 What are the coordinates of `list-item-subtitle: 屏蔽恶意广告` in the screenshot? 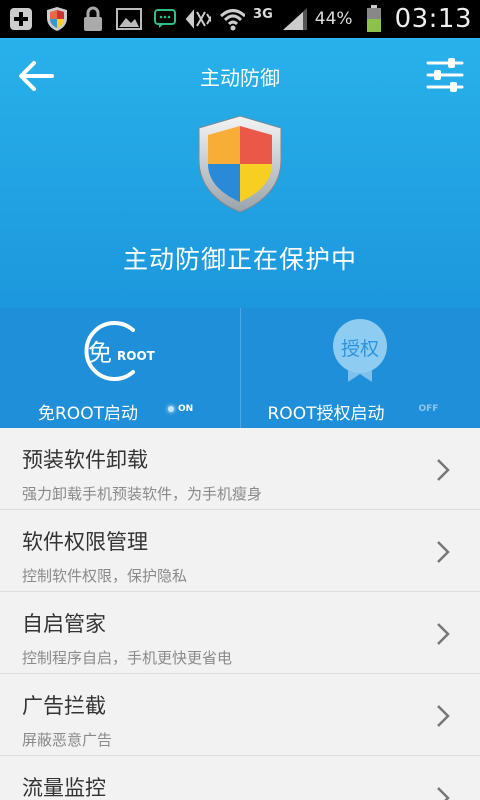 It's located at (67, 740).